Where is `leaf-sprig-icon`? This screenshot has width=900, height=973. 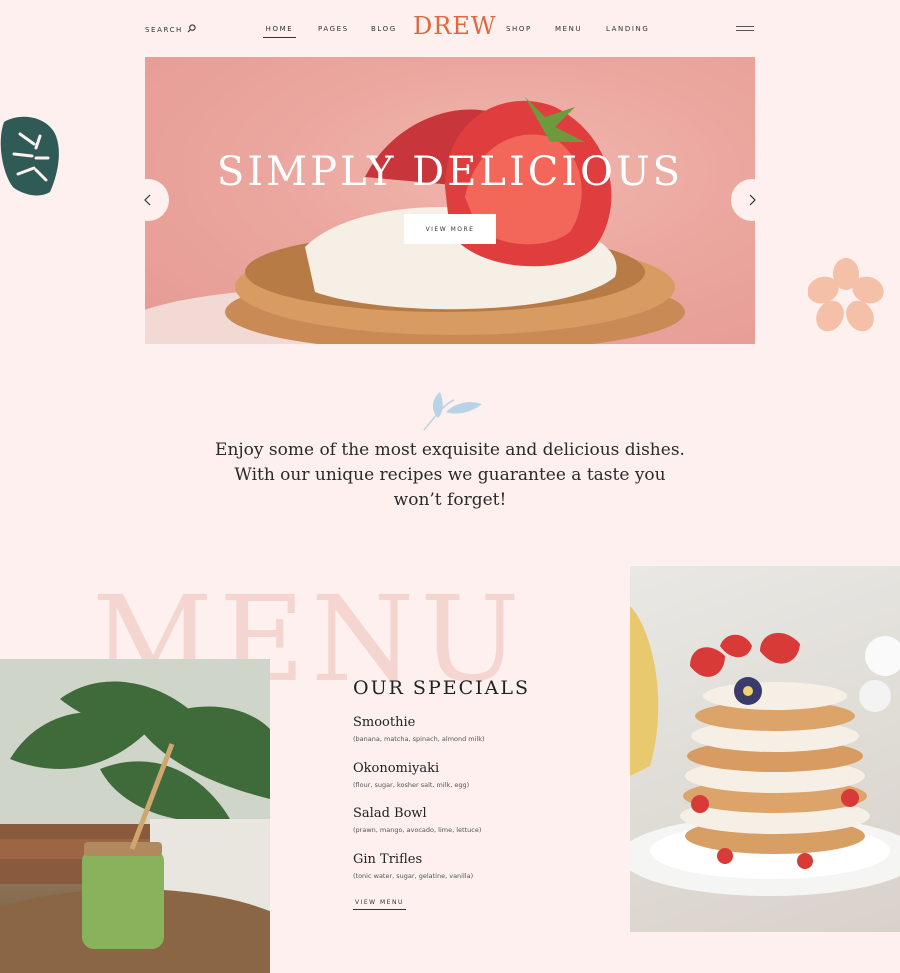 leaf-sprig-icon is located at coordinates (452, 413).